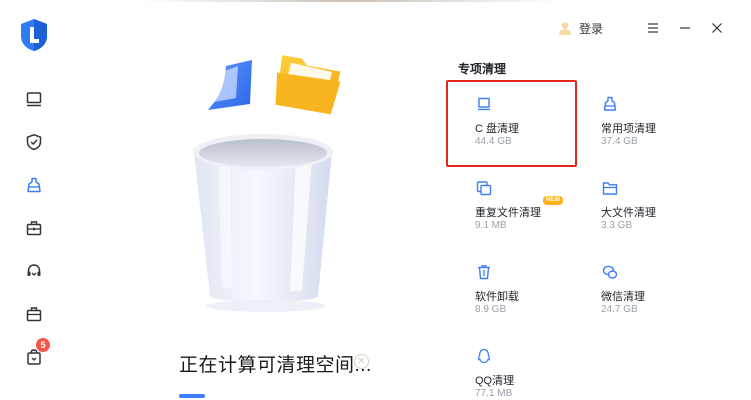 Image resolution: width=751 pixels, height=400 pixels. I want to click on close-circle-icon: ✕, so click(361, 361).